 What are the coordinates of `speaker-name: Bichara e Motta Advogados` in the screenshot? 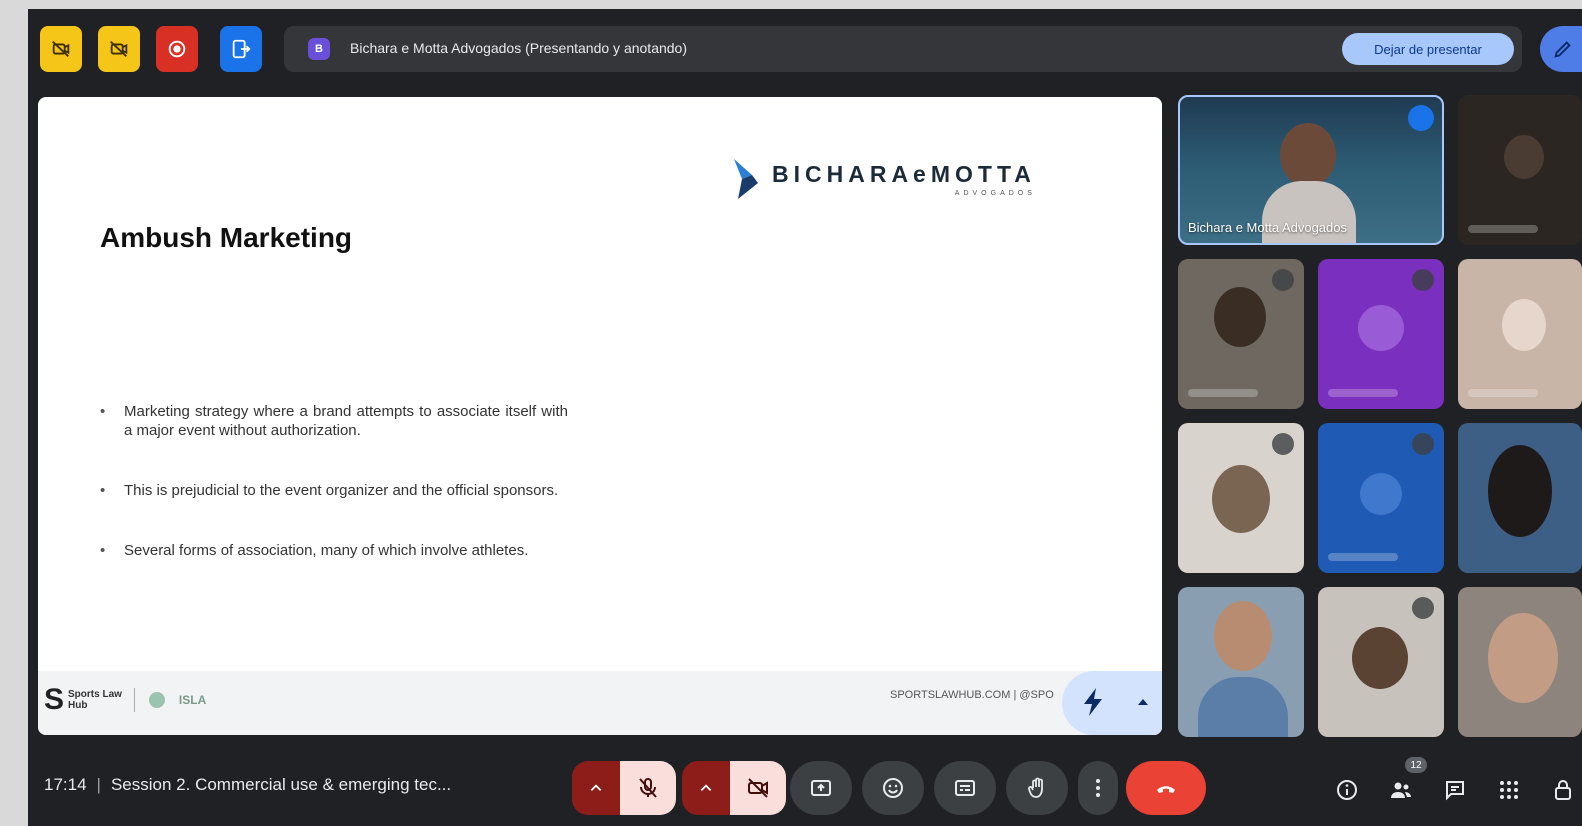 It's located at (1267, 227).